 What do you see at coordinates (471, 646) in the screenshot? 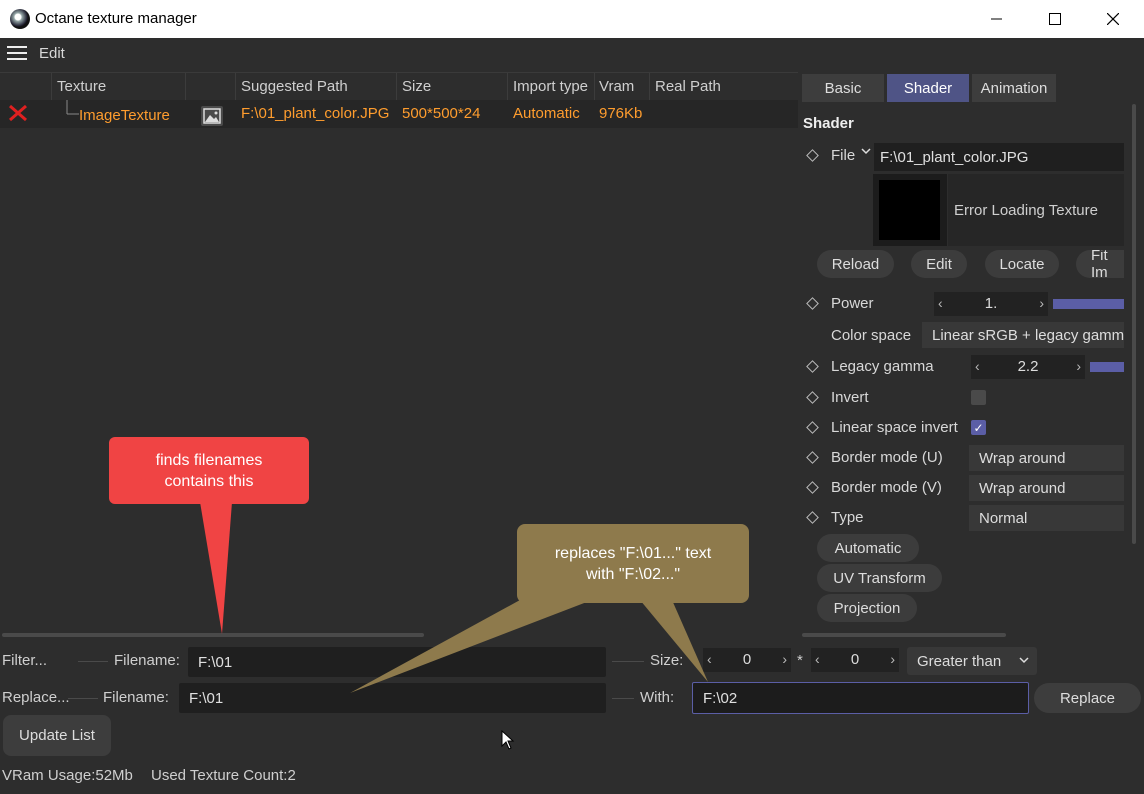
I see `replace-callout-pointer-left` at bounding box center [471, 646].